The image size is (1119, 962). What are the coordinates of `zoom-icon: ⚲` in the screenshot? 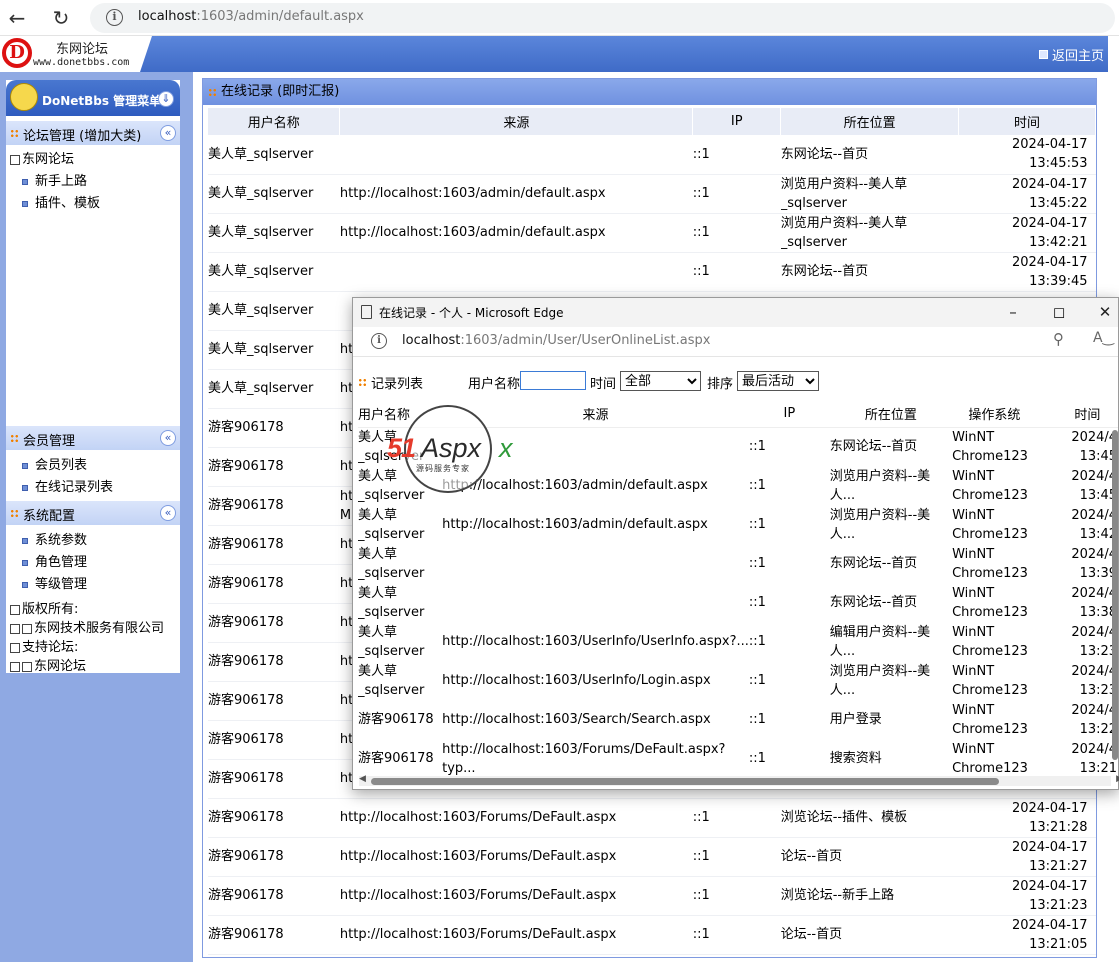 It's located at (1058, 339).